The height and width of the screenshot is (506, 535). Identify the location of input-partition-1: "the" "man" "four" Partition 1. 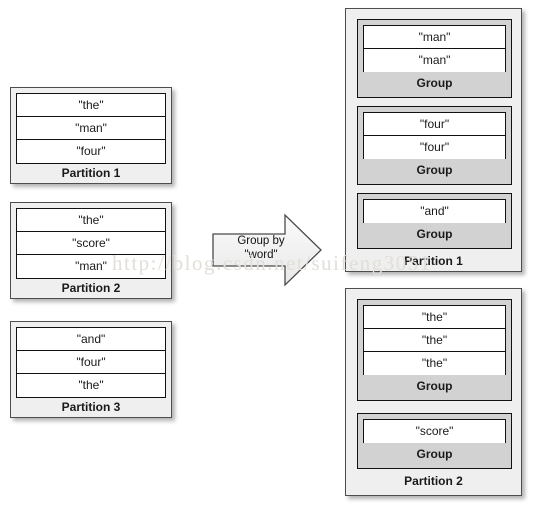
(91, 135).